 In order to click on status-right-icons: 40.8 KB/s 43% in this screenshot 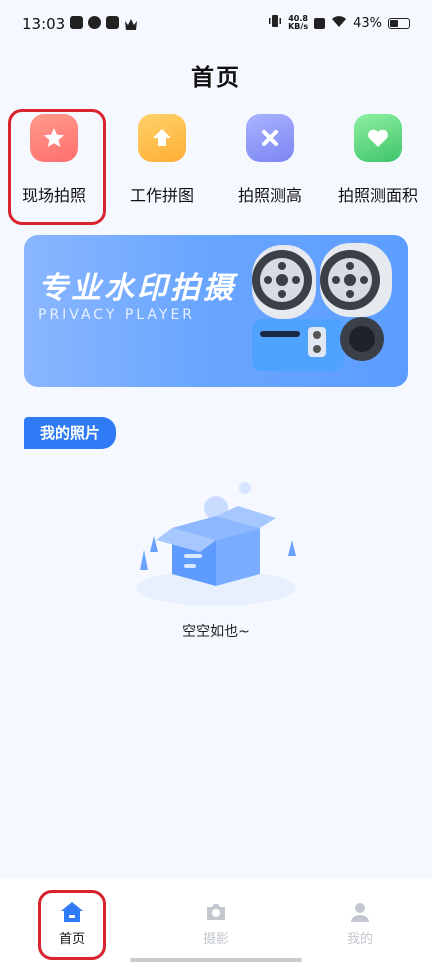, I will do `click(339, 23)`.